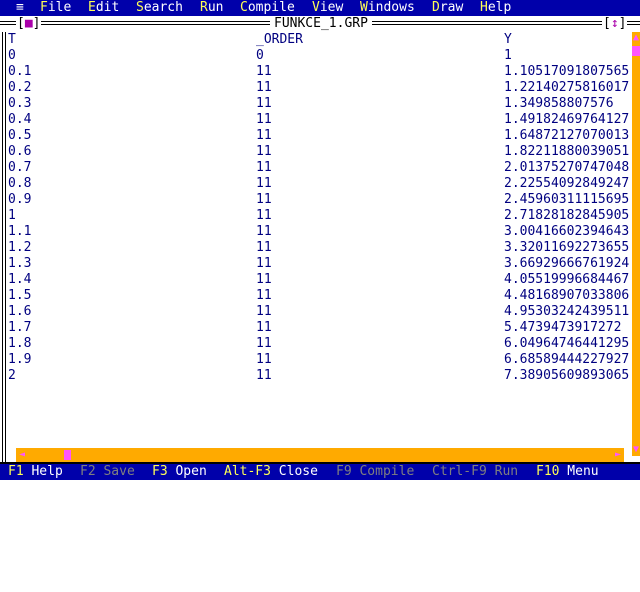 Image resolution: width=640 pixels, height=592 pixels. I want to click on left-border-outer, so click(2, 247).